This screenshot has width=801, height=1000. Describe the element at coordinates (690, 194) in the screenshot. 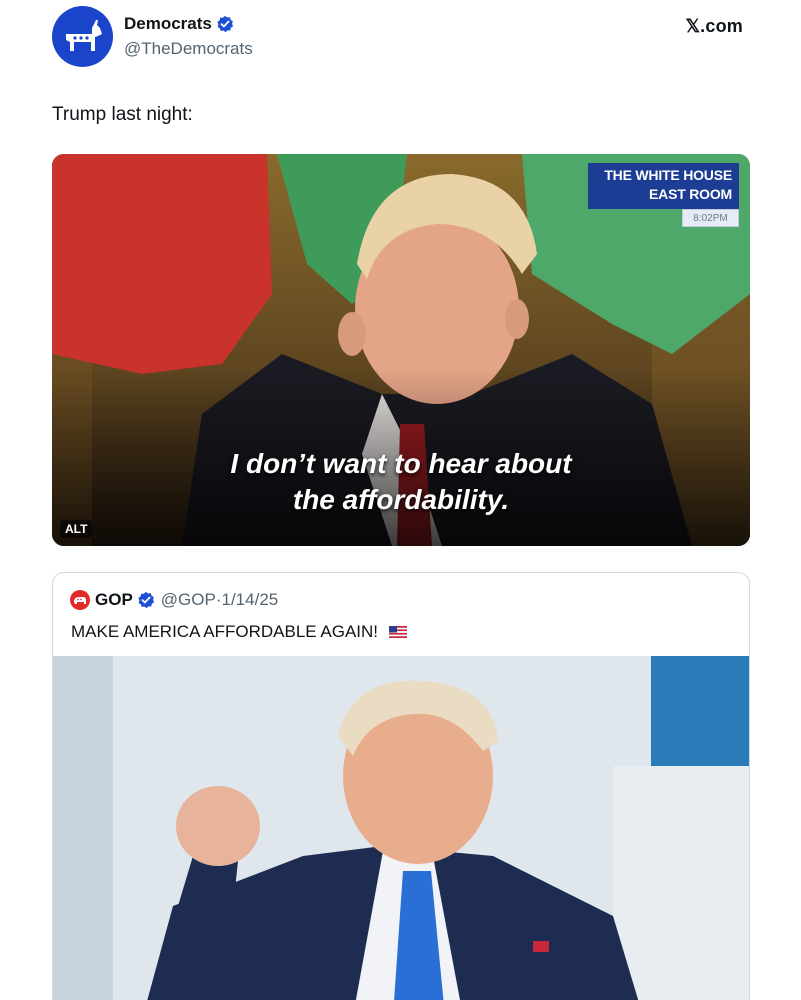

I see `location-line-2: EAST ROOM` at that location.